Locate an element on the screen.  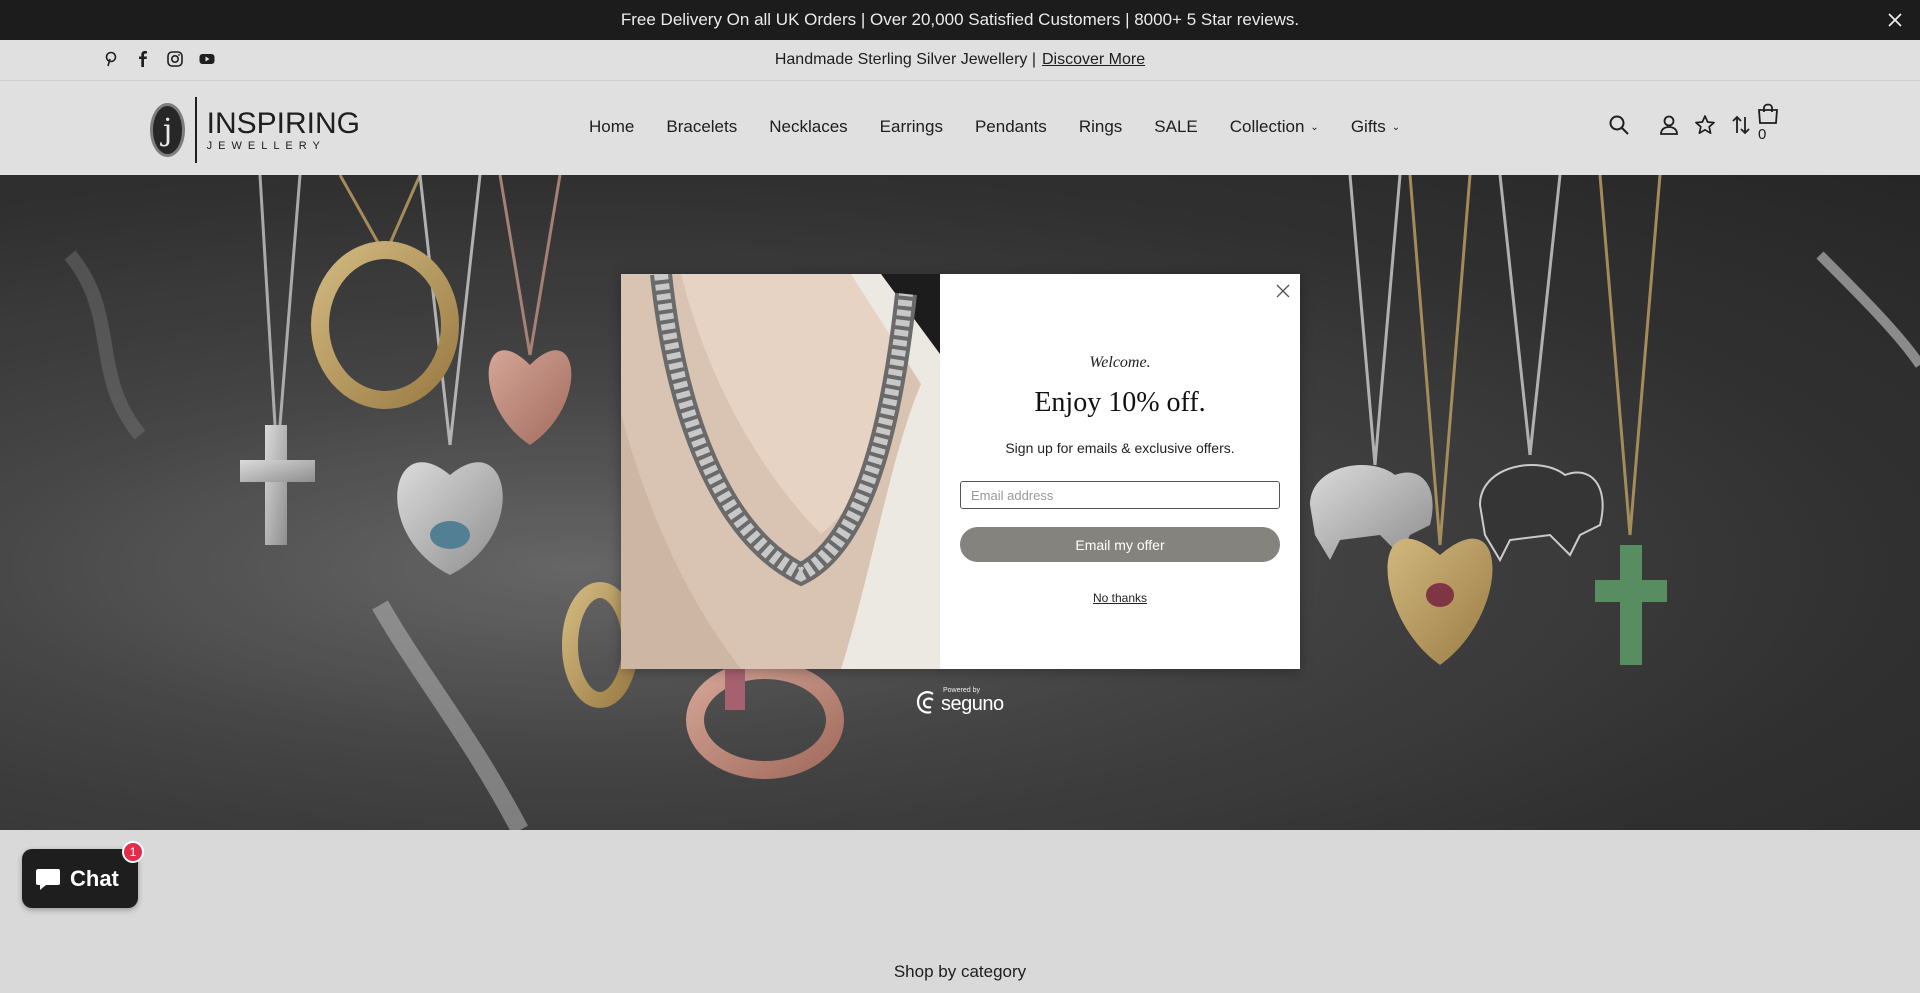
section-heading: Shop by category is located at coordinates (960, 971).